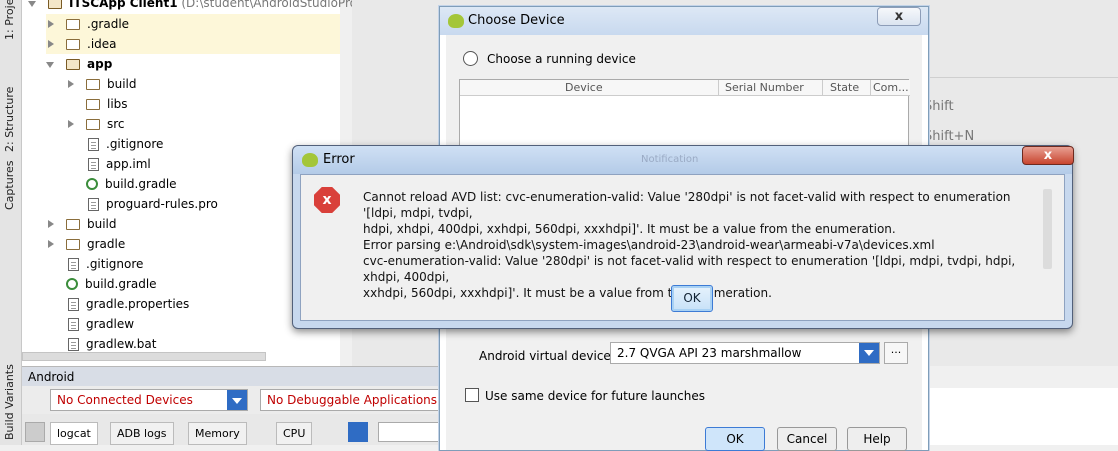 This screenshot has height=451, width=1118. I want to click on running-device-label: Choose a running device, so click(561, 59).